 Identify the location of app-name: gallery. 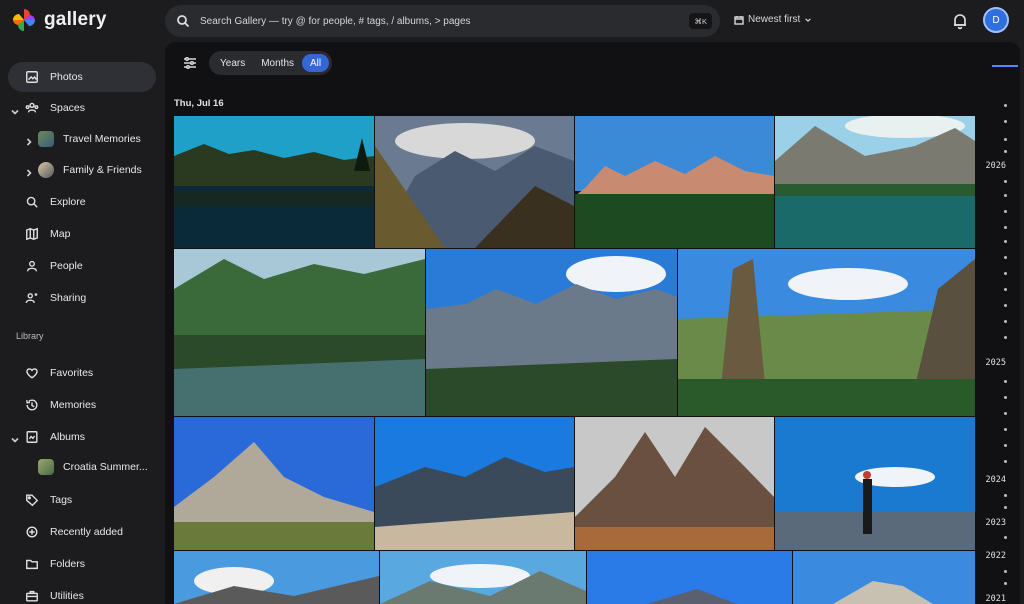
(75, 19).